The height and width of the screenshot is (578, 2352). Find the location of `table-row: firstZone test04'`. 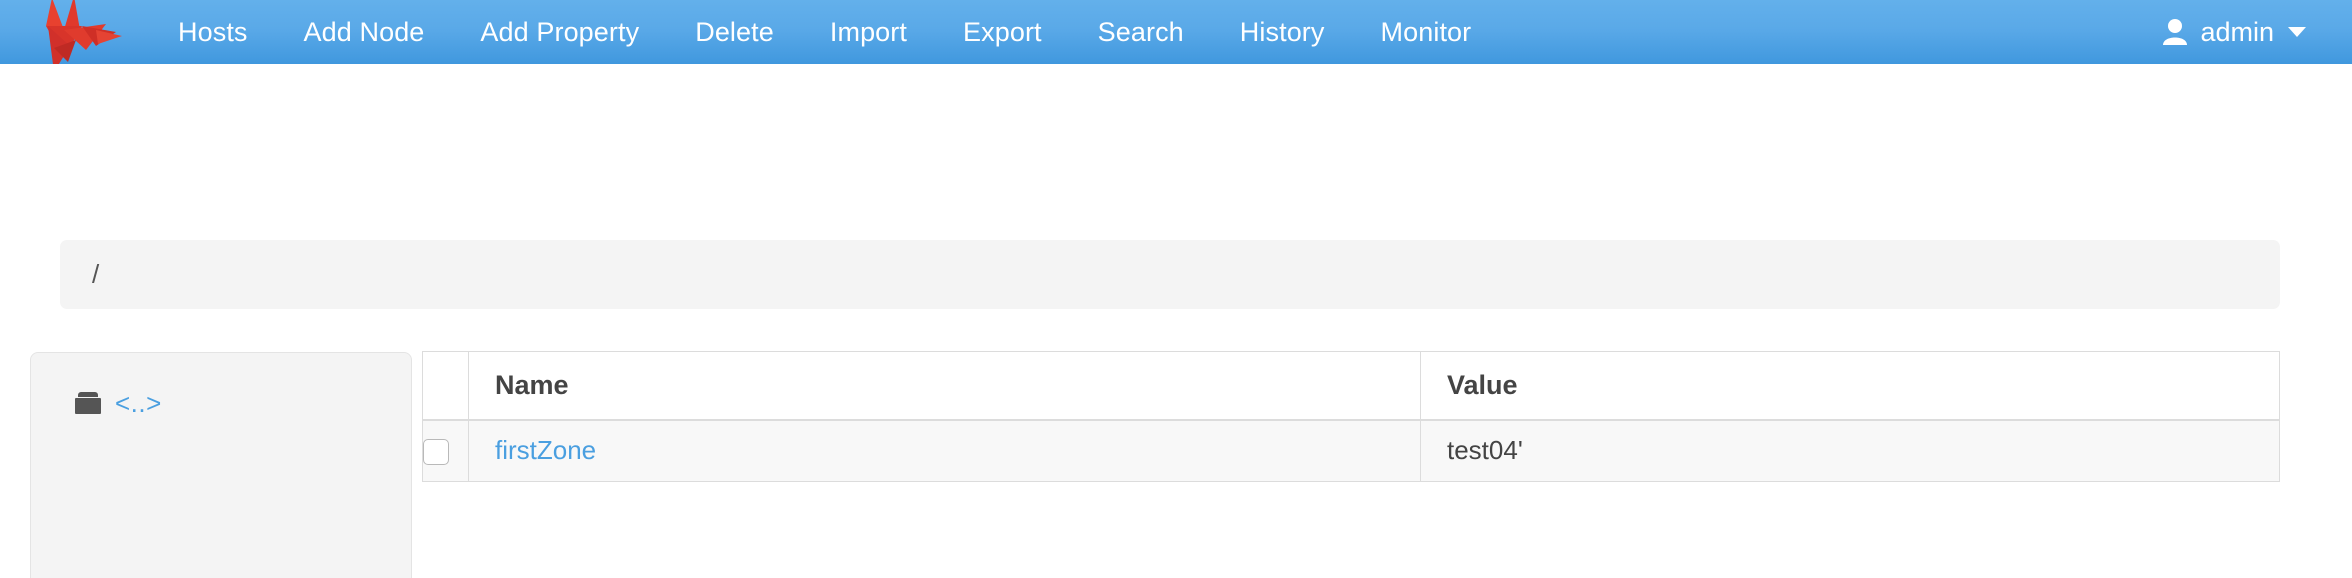

table-row: firstZone test04' is located at coordinates (1351, 450).